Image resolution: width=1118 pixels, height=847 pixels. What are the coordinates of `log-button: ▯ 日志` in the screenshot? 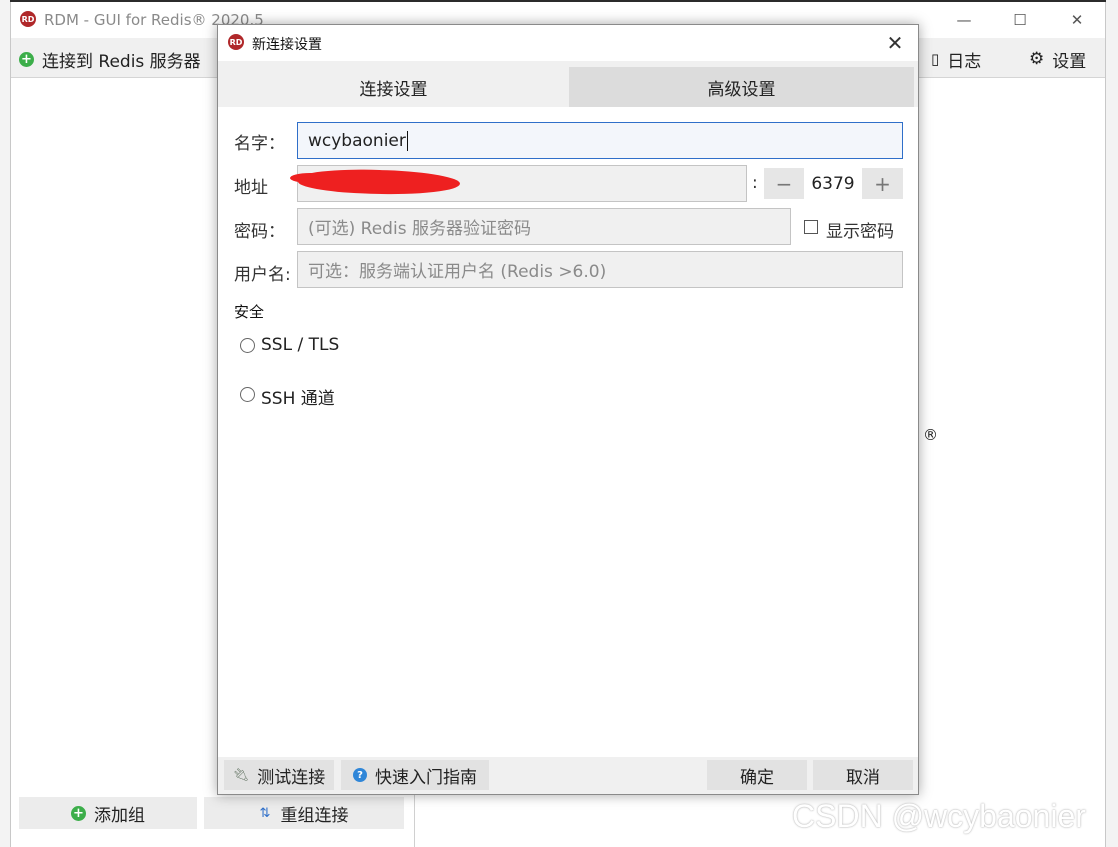 It's located at (956, 59).